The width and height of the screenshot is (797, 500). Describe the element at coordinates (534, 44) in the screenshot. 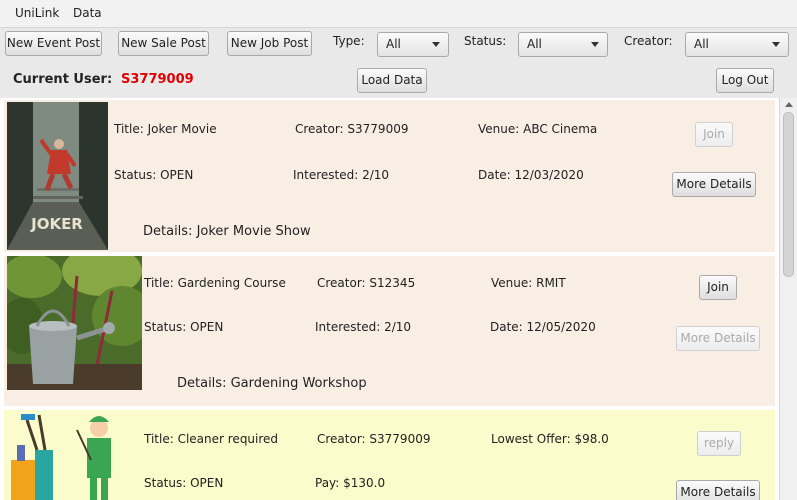

I see `status-filter-value: All` at that location.